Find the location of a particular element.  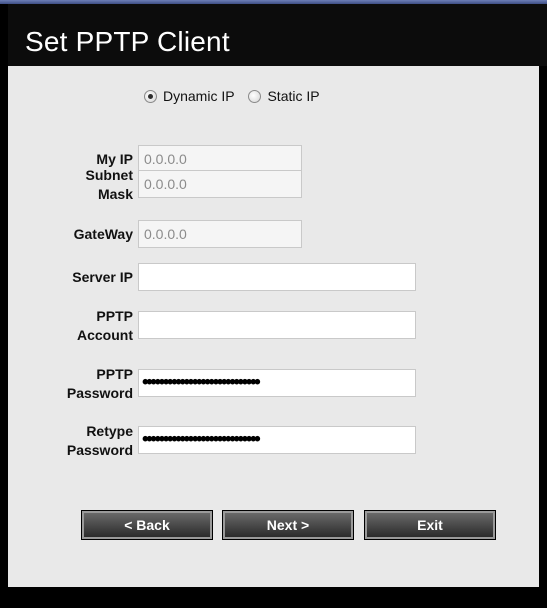

static-ip-label: Static IP is located at coordinates (293, 96).